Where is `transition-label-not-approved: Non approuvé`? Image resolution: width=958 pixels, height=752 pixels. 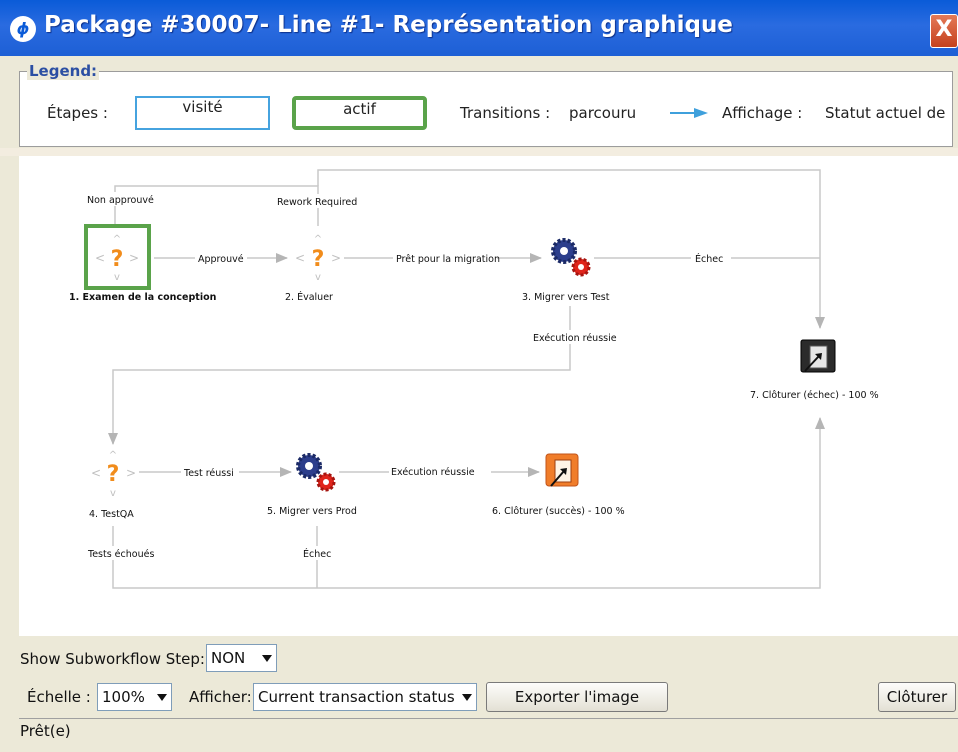
transition-label-not-approved: Non approuvé is located at coordinates (120, 200).